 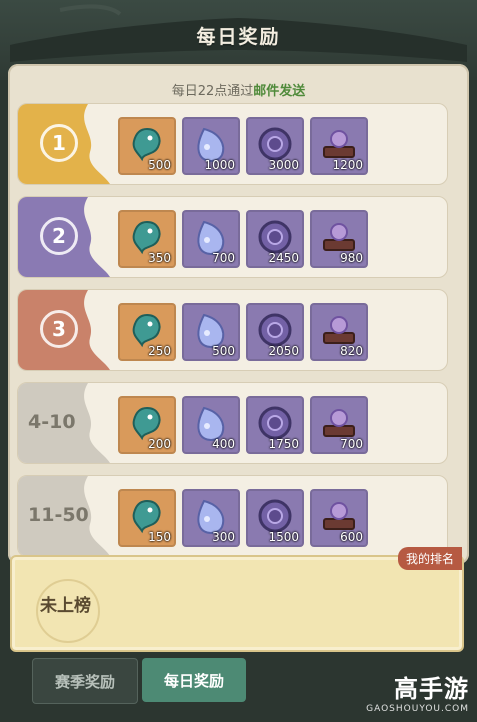 What do you see at coordinates (237, 599) in the screenshot?
I see `my-rank-panel: 我的排名 未上榜` at bounding box center [237, 599].